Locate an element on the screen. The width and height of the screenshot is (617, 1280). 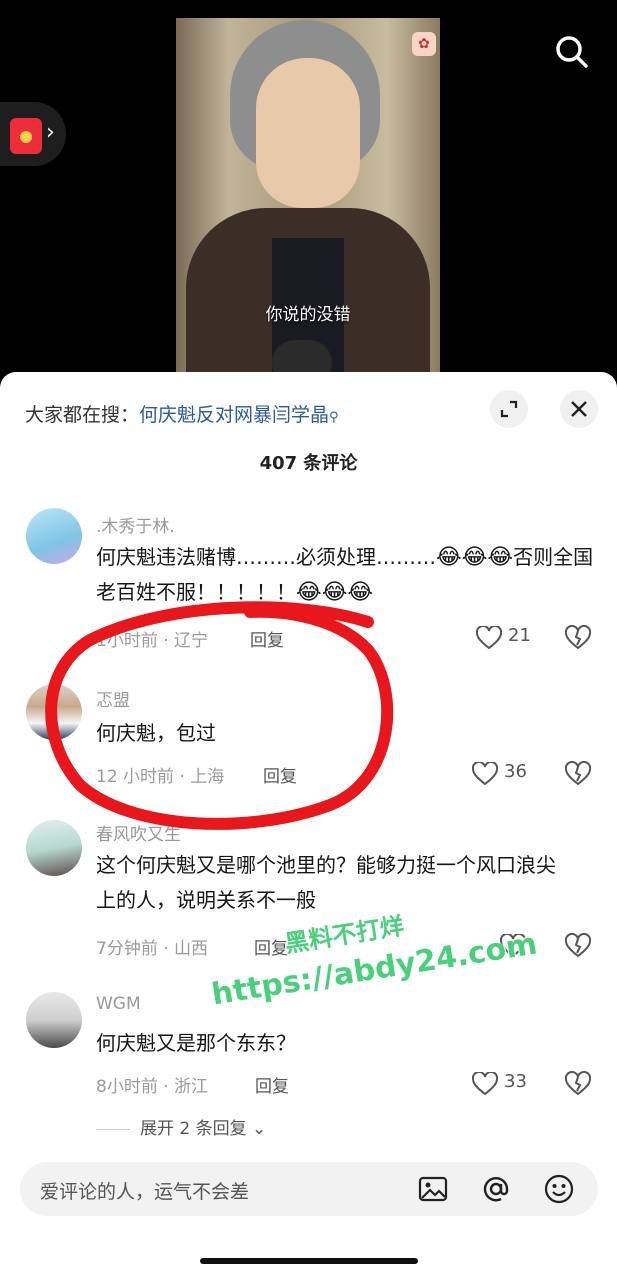
home-indicator is located at coordinates (309, 1261).